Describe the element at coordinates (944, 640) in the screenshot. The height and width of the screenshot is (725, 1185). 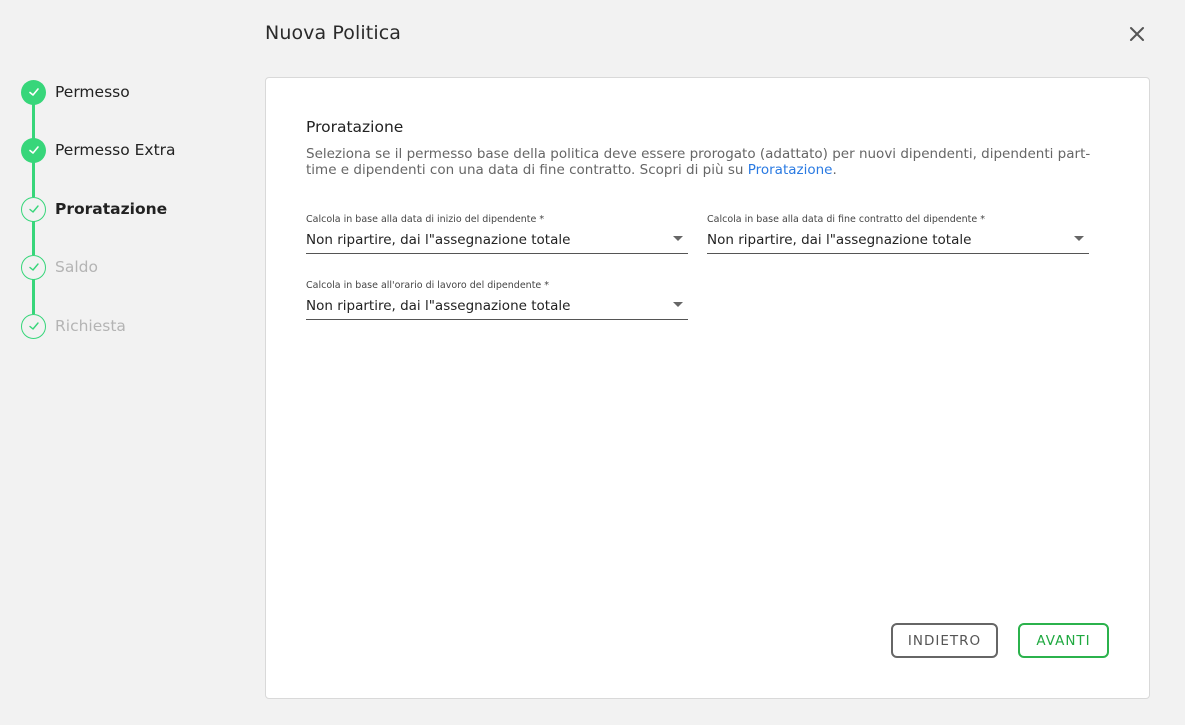
I see `back-button: INDIETRO` at that location.